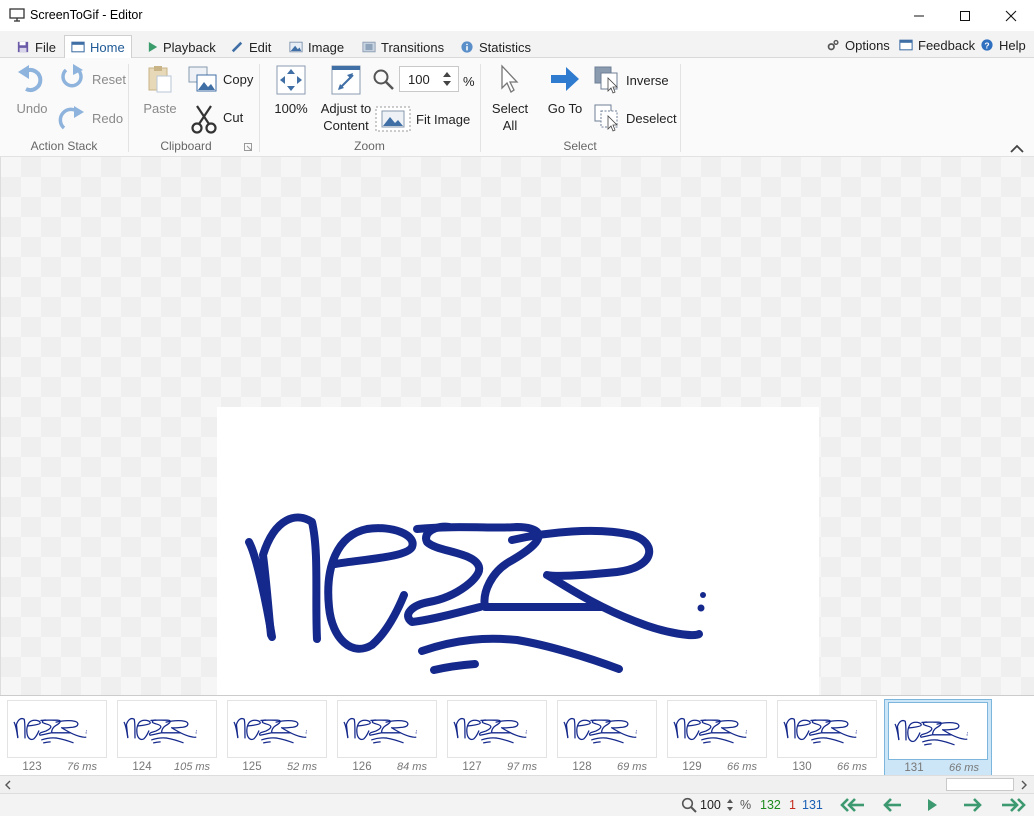 Image resolution: width=1034 pixels, height=816 pixels. Describe the element at coordinates (8, 785) in the screenshot. I see `scroll-left-icon` at that location.